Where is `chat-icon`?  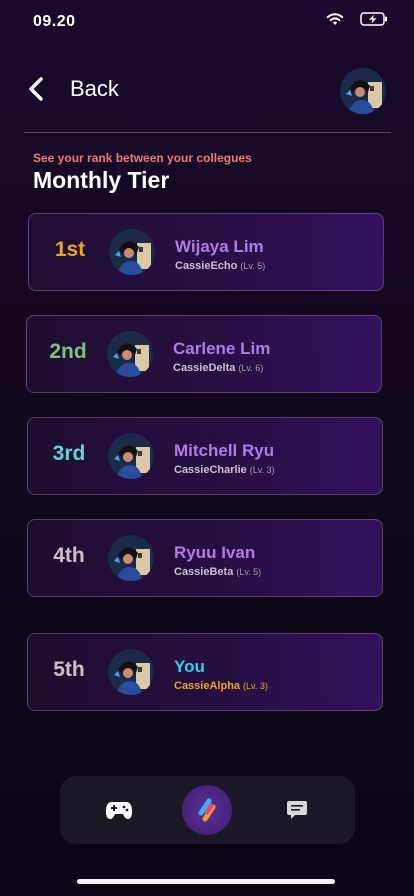
chat-icon is located at coordinates (297, 810).